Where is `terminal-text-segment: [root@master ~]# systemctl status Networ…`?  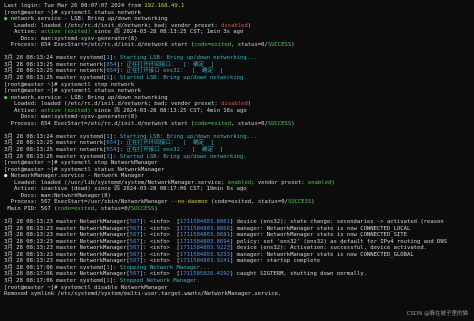
terminal-text-segment: [root@master ~]# systemctl status Networ… is located at coordinates (84, 169).